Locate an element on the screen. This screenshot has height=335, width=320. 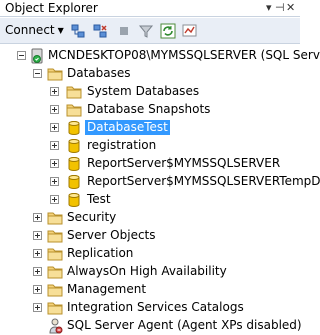
tree-node-databases: Databases is located at coordinates (150, 74).